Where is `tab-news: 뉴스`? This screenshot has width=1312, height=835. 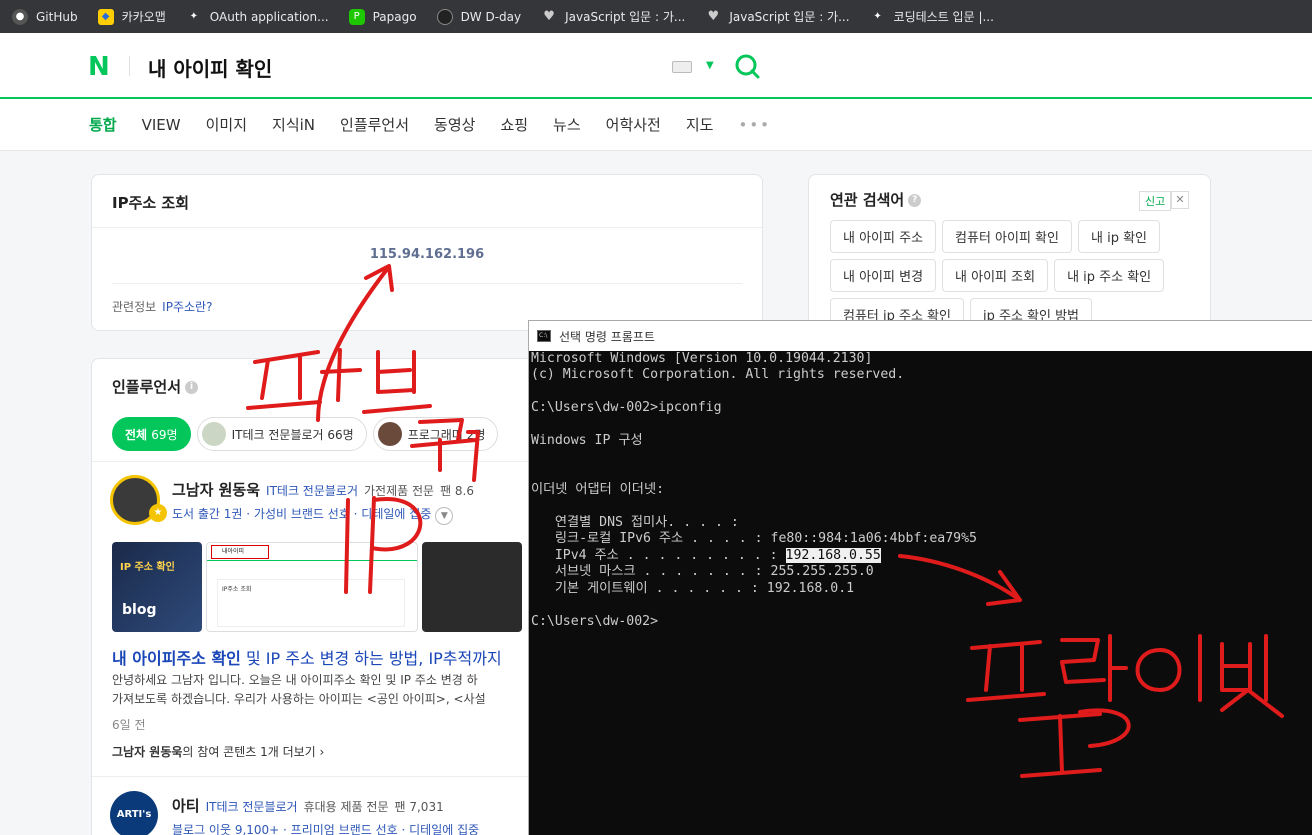 tab-news: 뉴스 is located at coordinates (567, 124).